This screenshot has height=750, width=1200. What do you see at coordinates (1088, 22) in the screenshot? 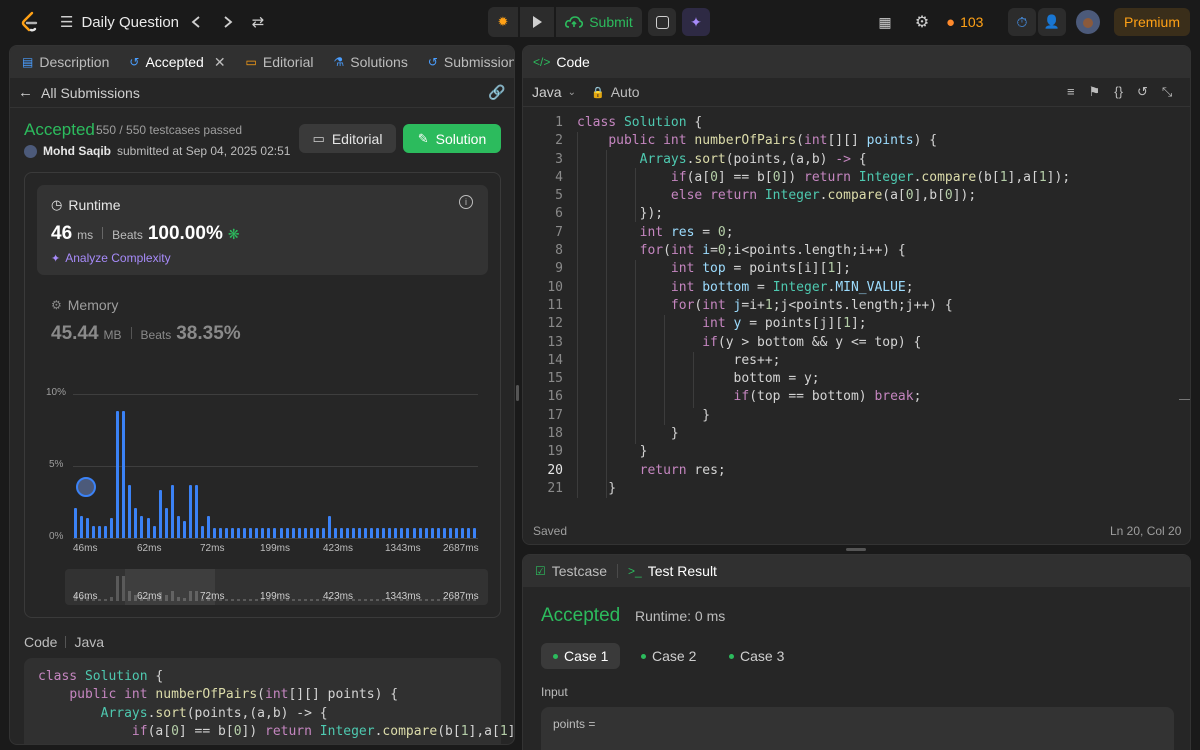
I see `avatar` at bounding box center [1088, 22].